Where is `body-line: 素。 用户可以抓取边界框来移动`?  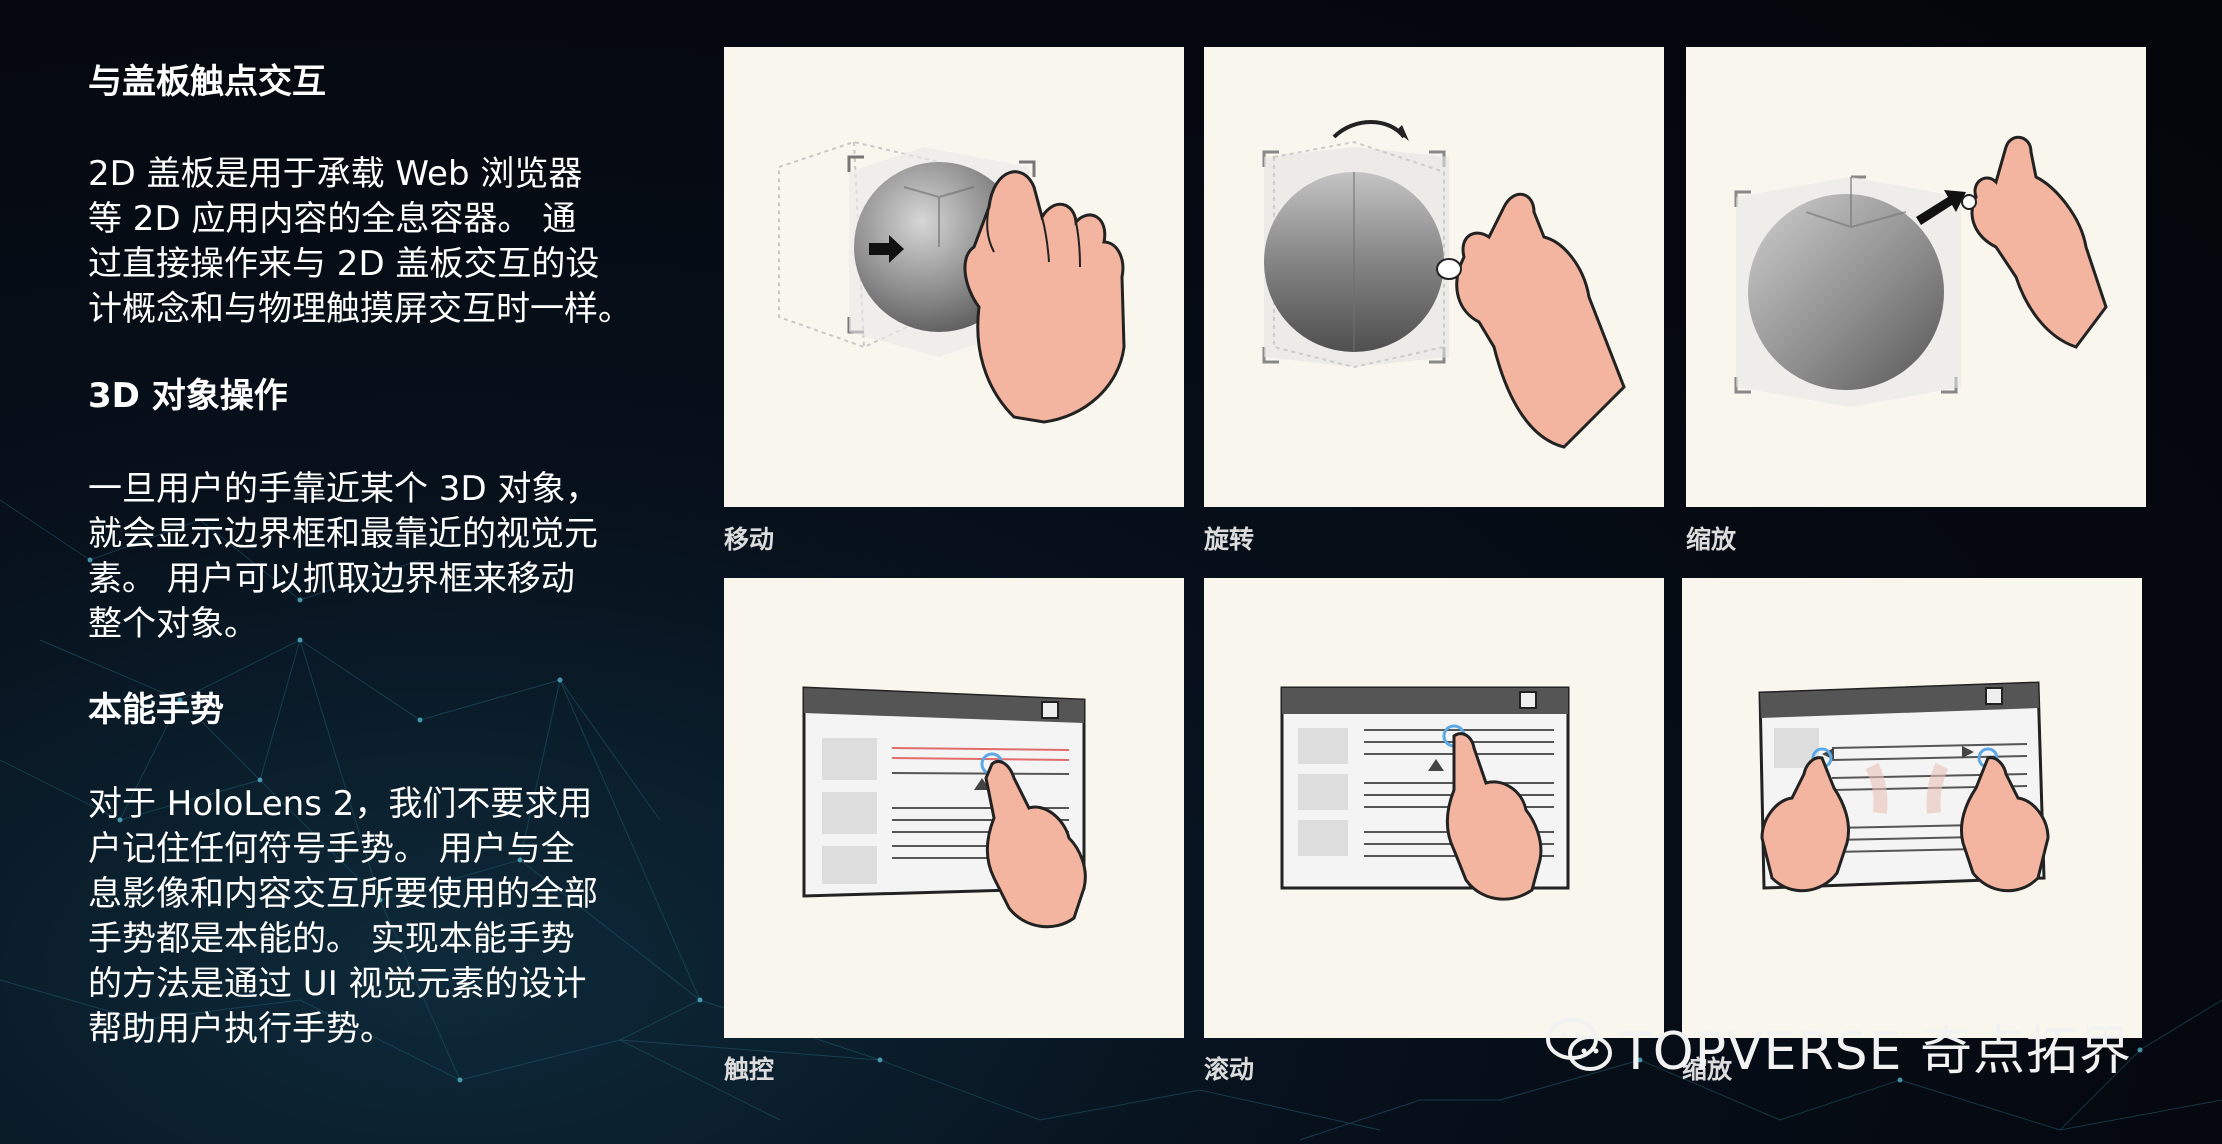
body-line: 素。 用户可以抓取边界框来移动 is located at coordinates (331, 579).